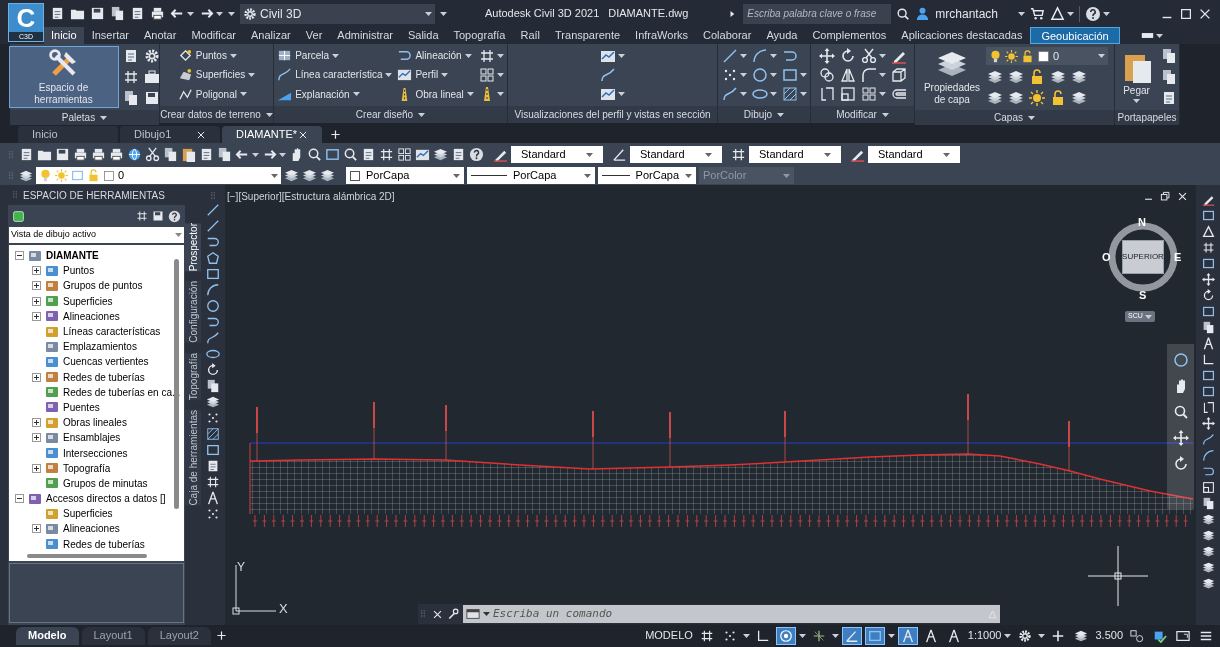  What do you see at coordinates (103, 286) in the screenshot?
I see `tree-item: Grupos de puntos` at bounding box center [103, 286].